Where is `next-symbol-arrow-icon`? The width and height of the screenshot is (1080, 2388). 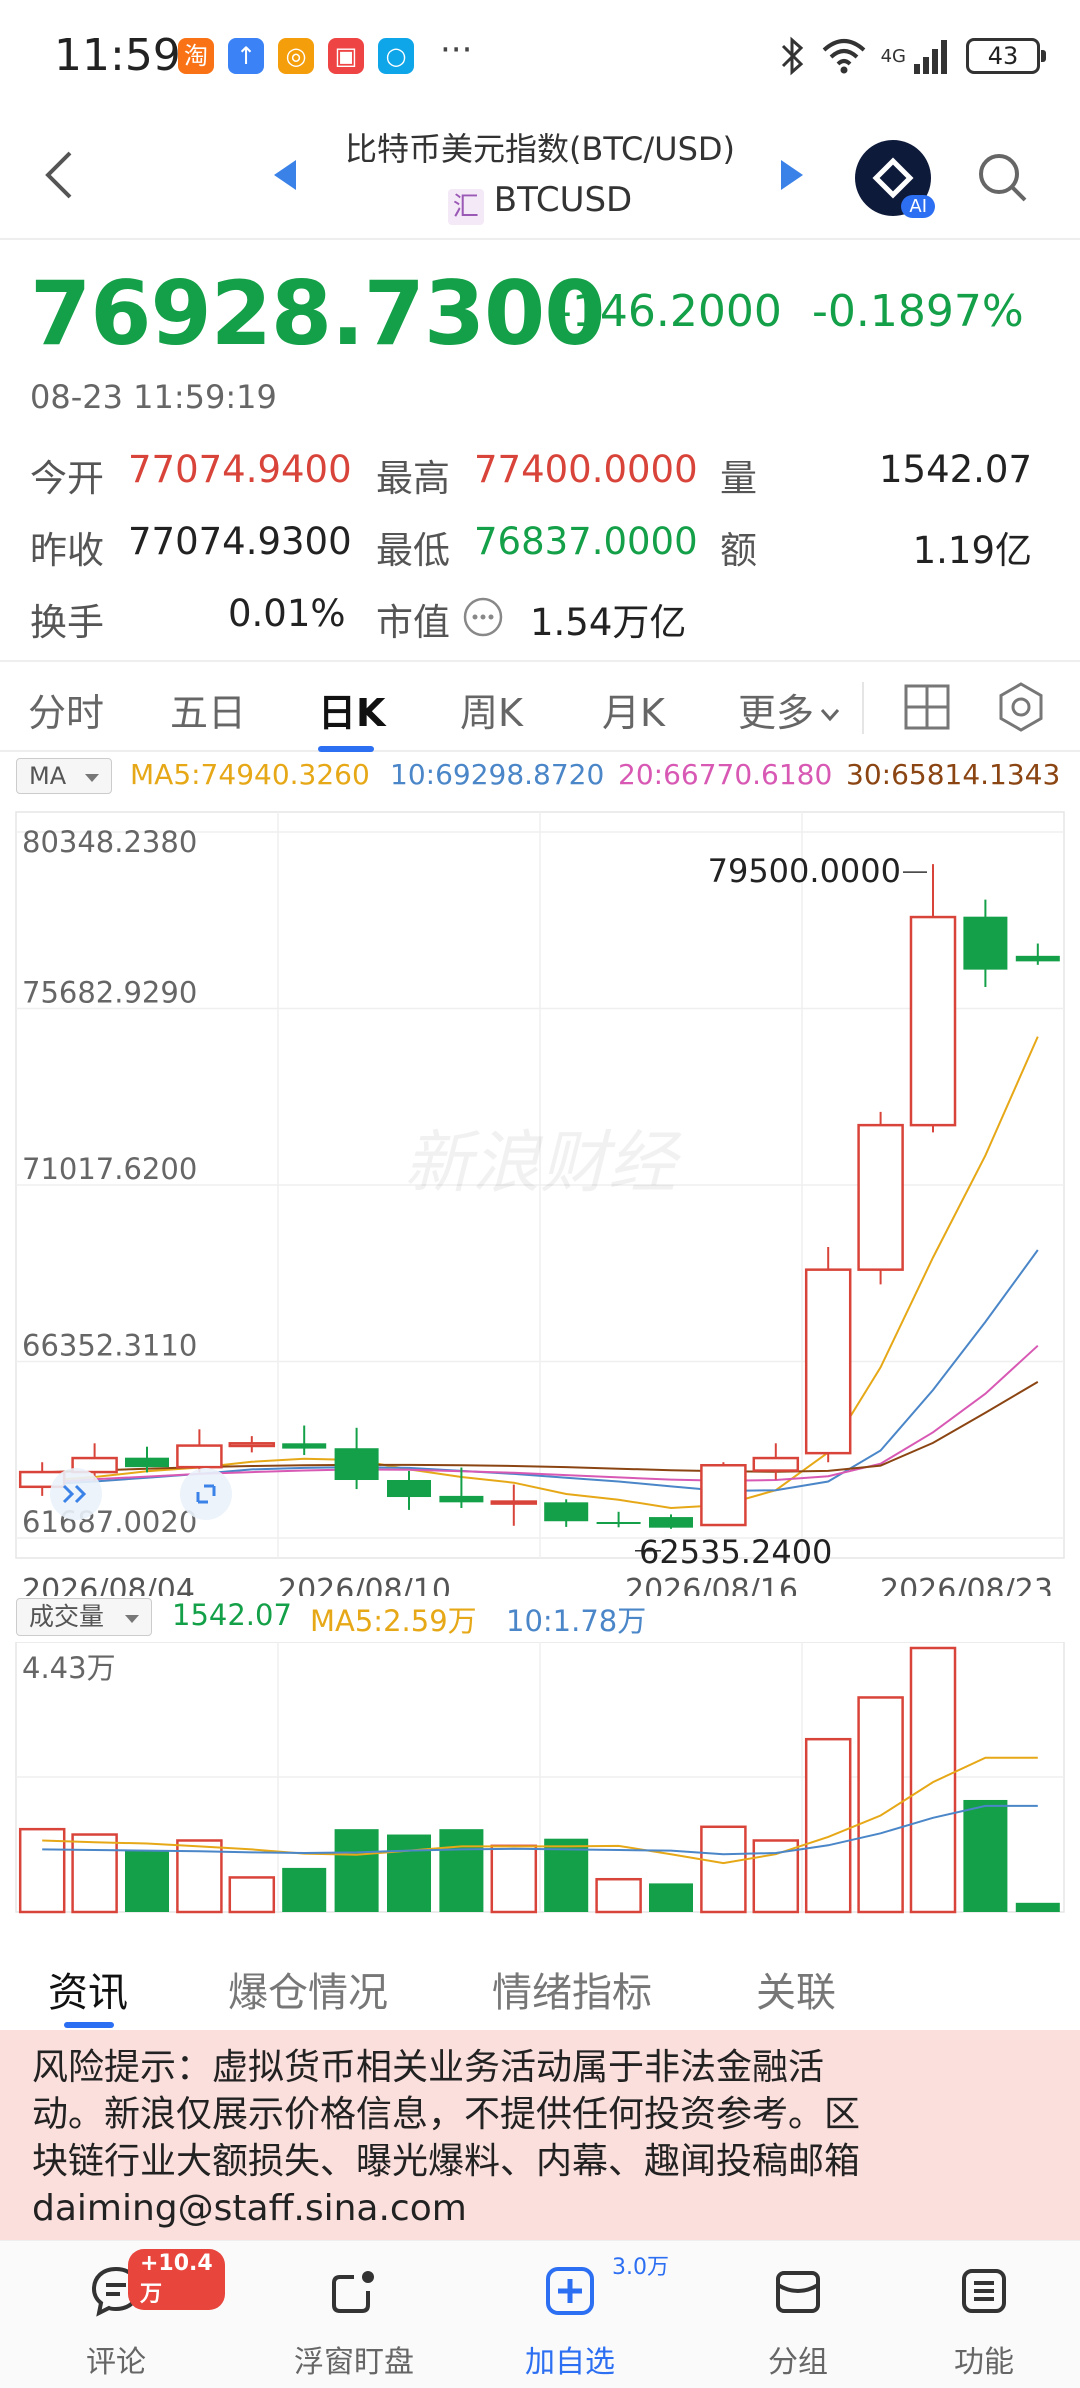 next-symbol-arrow-icon is located at coordinates (792, 175).